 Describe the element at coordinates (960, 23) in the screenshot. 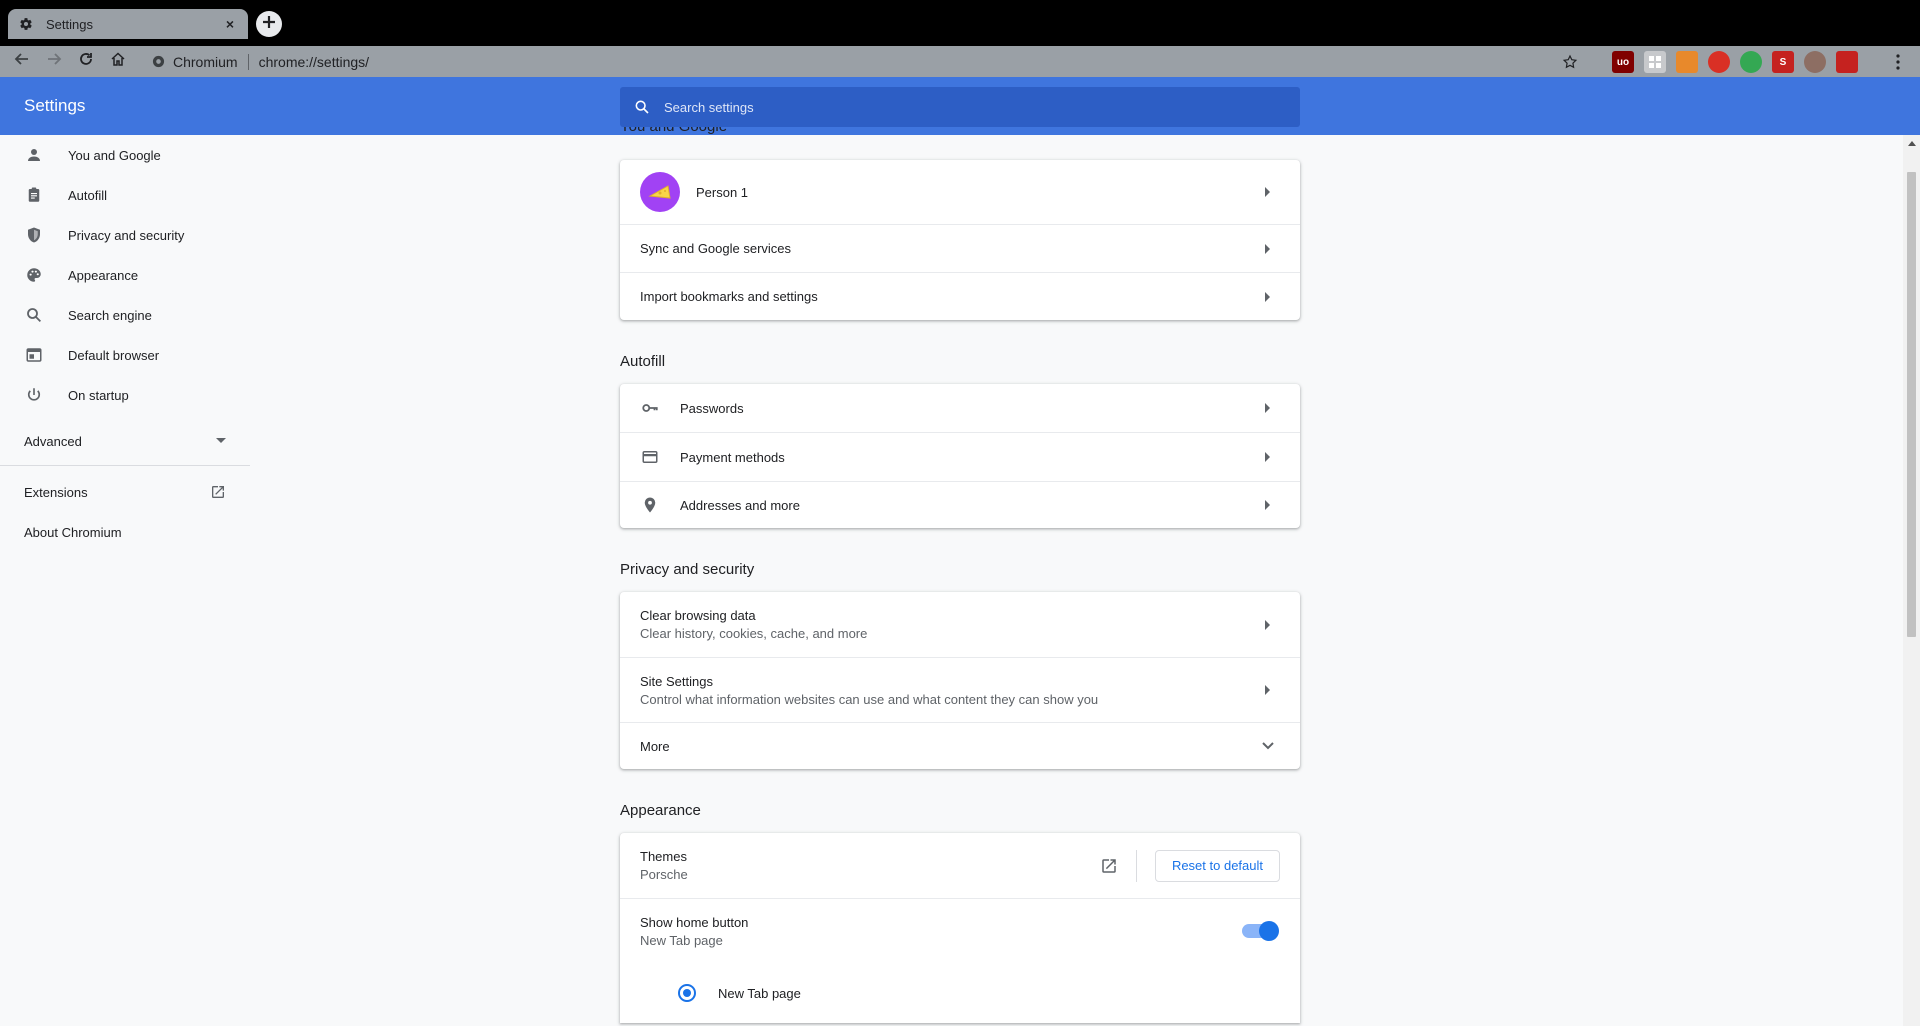

I see `tab-strip: Settings ×` at that location.